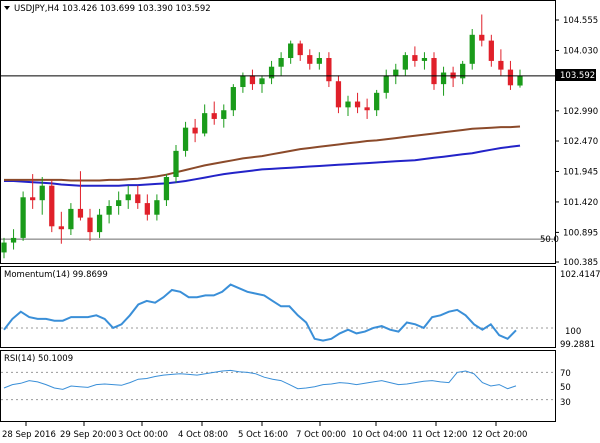  I want to click on level-label: 50.0, so click(549, 240).